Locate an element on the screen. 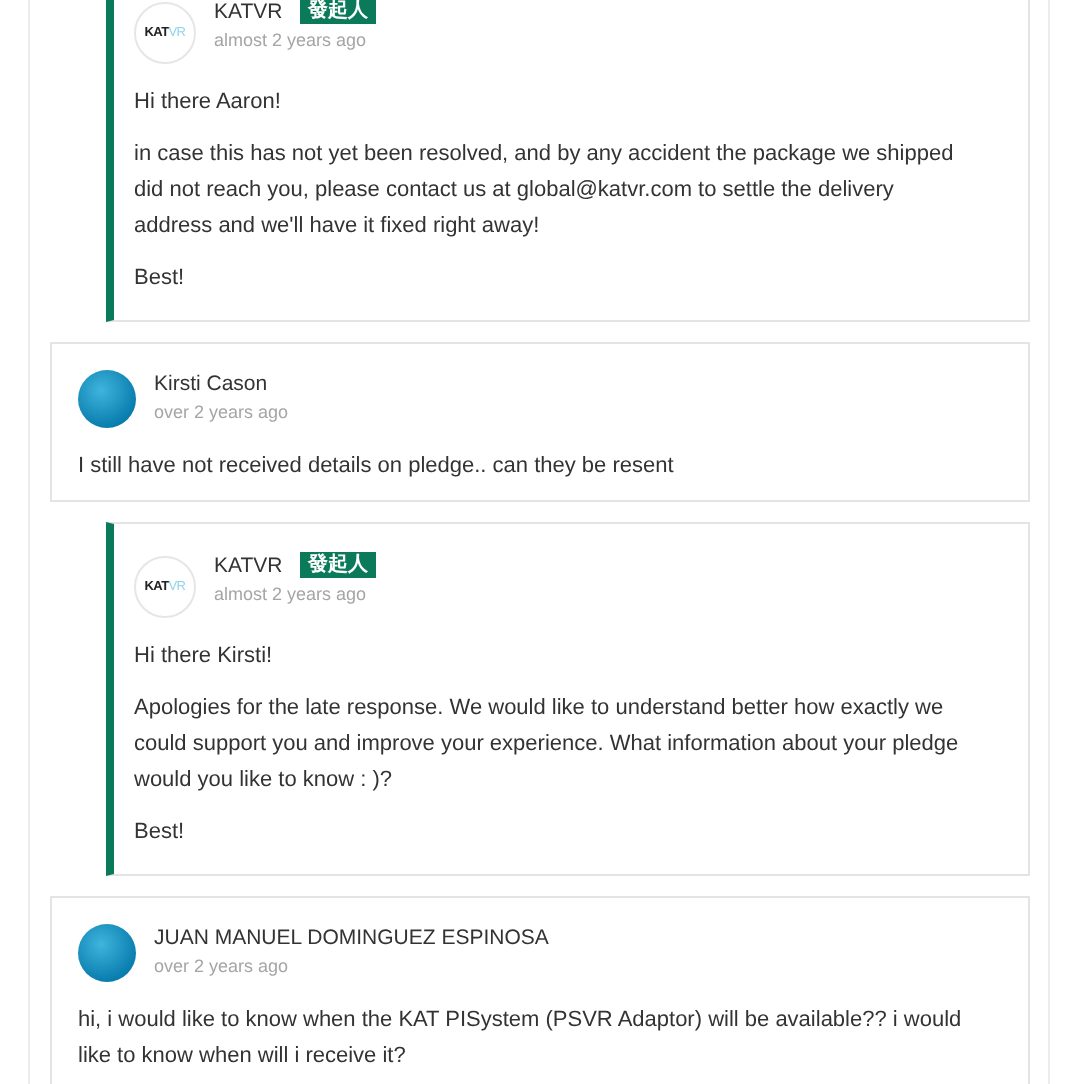 The image size is (1068, 1084). comment-text: Hi there Kirsti! is located at coordinates (204, 657).